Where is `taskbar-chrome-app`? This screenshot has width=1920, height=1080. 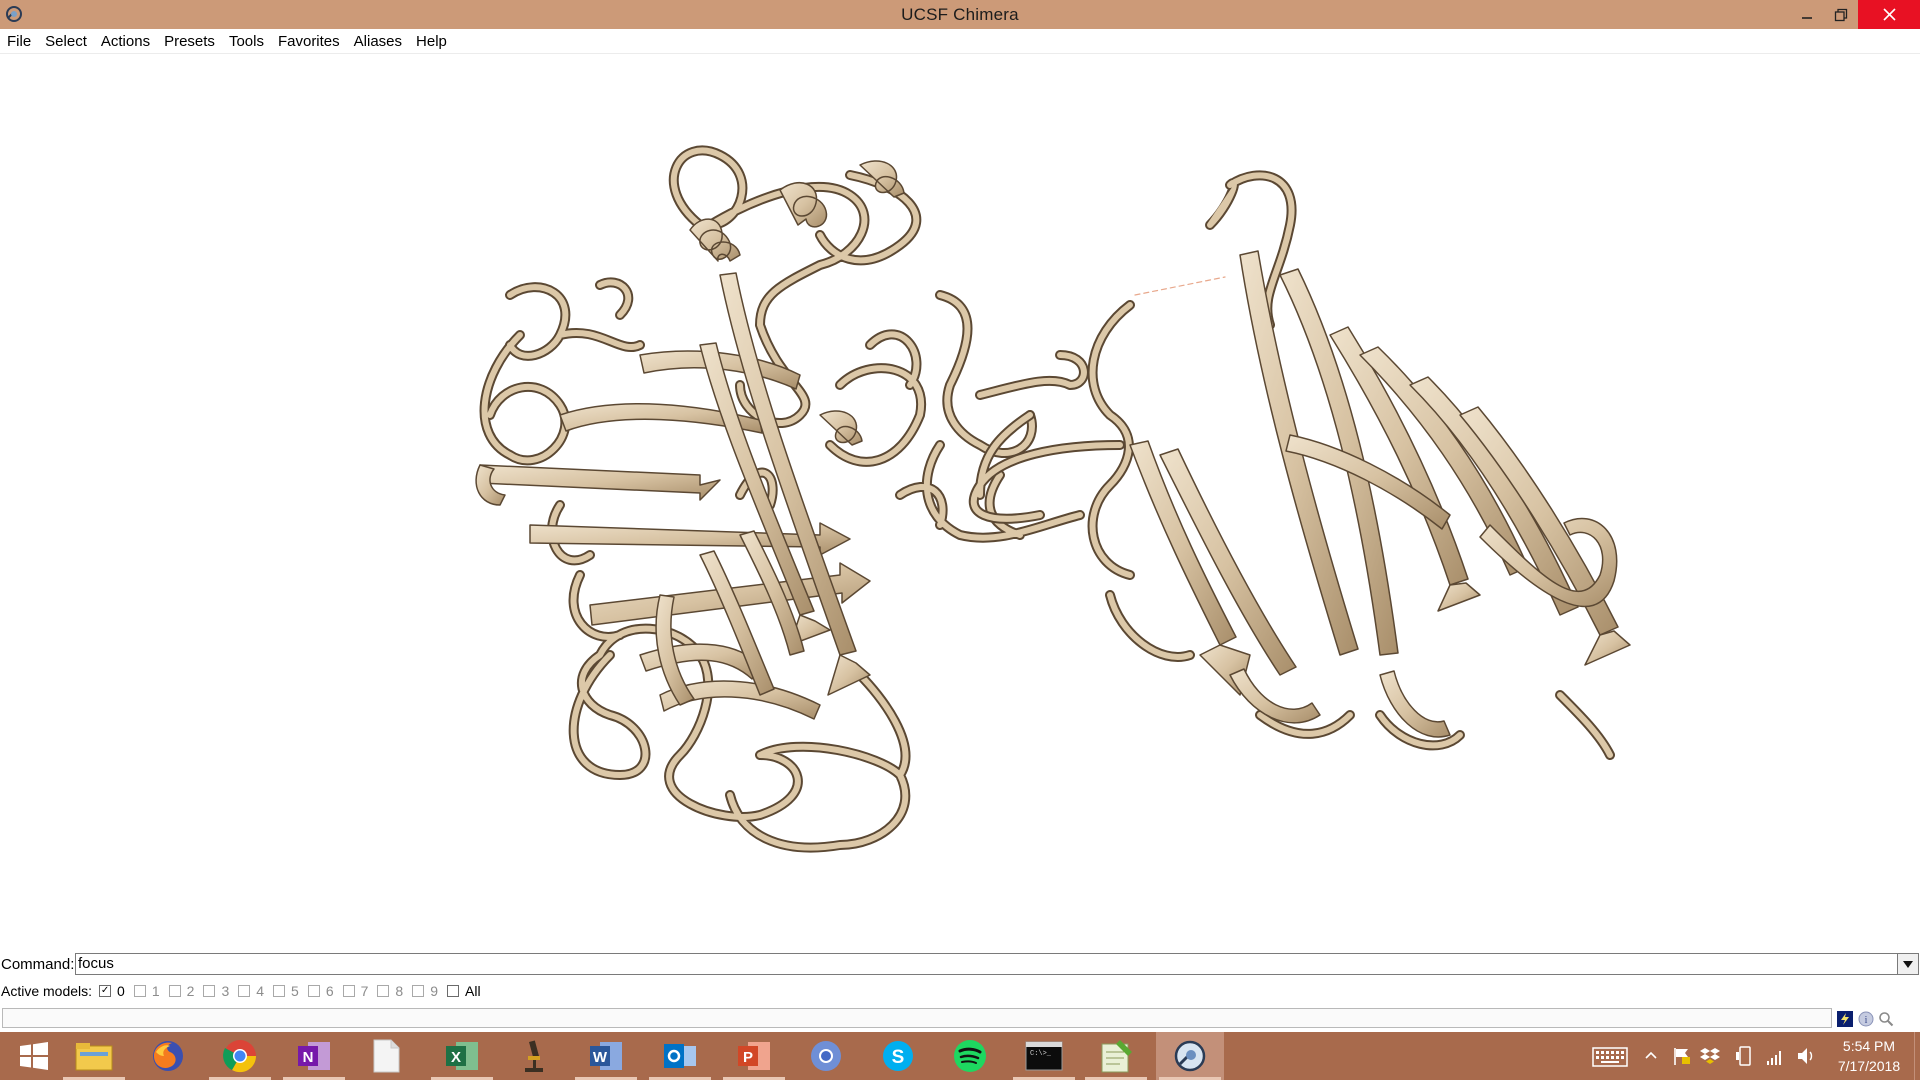 taskbar-chrome-app is located at coordinates (826, 1056).